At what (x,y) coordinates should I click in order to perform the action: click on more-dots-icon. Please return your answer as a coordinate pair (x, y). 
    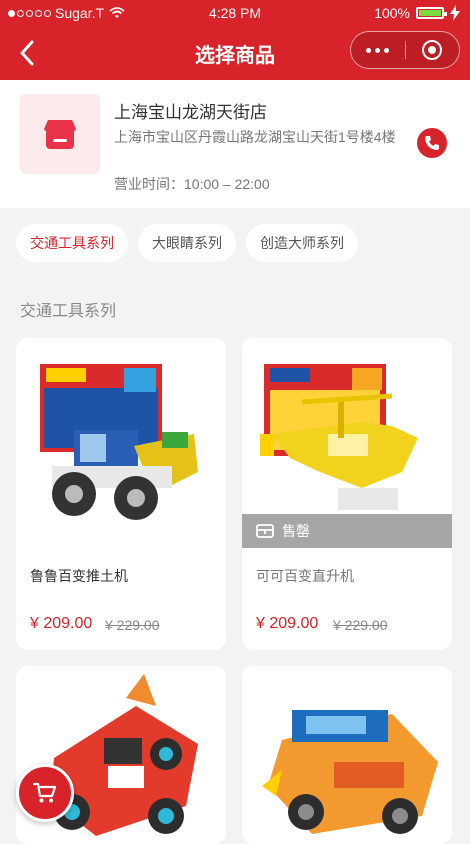
    Looking at the image, I should click on (369, 50).